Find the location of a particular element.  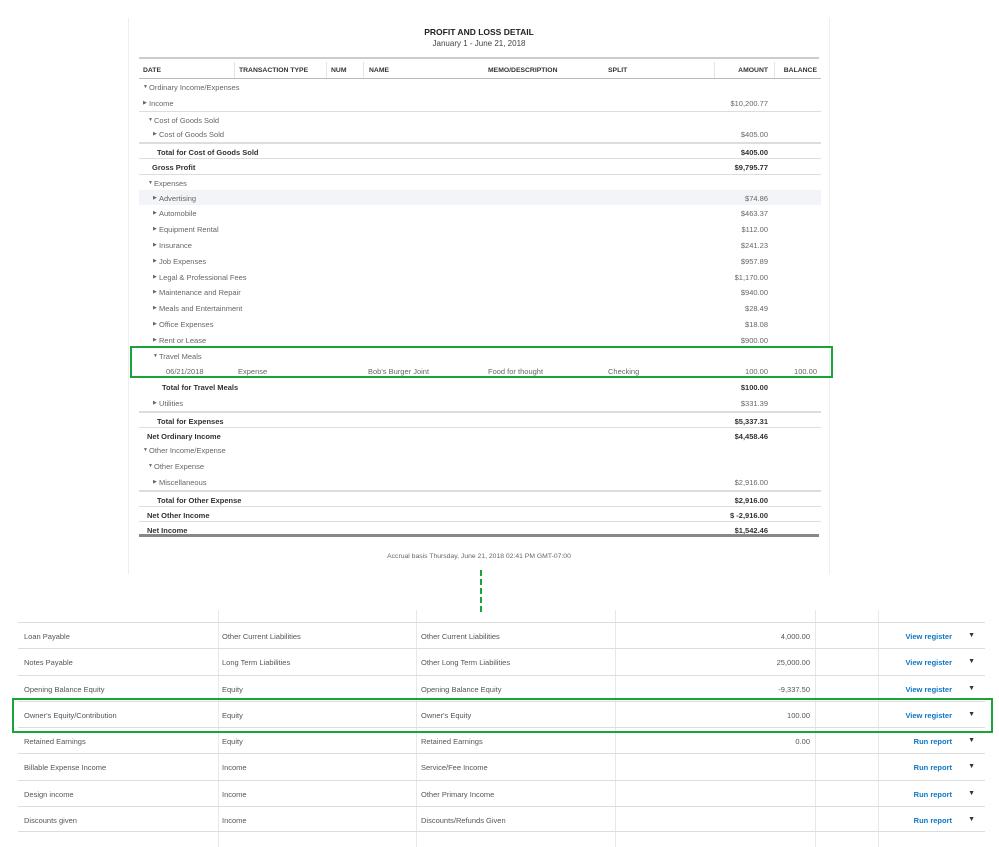

row-amount: $18.08 is located at coordinates (756, 324).